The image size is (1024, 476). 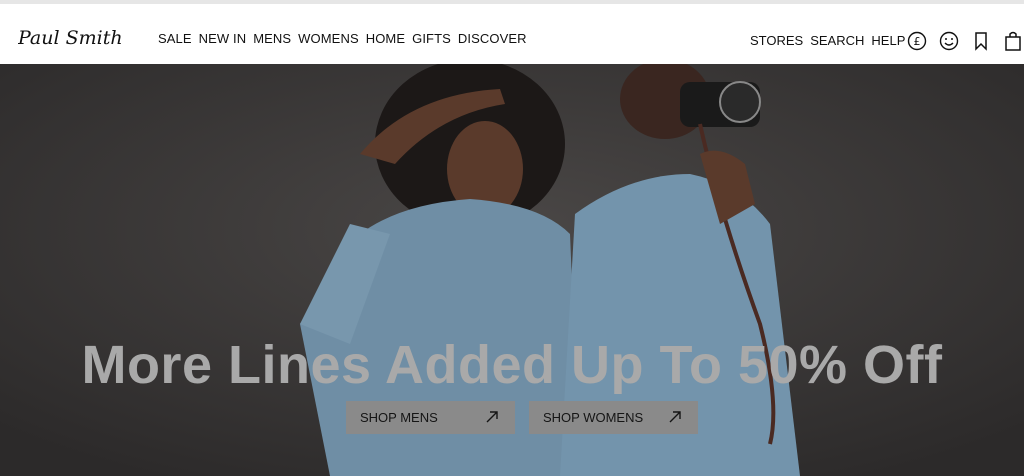 What do you see at coordinates (492, 38) in the screenshot?
I see `nav-discover: DISCOVER` at bounding box center [492, 38].